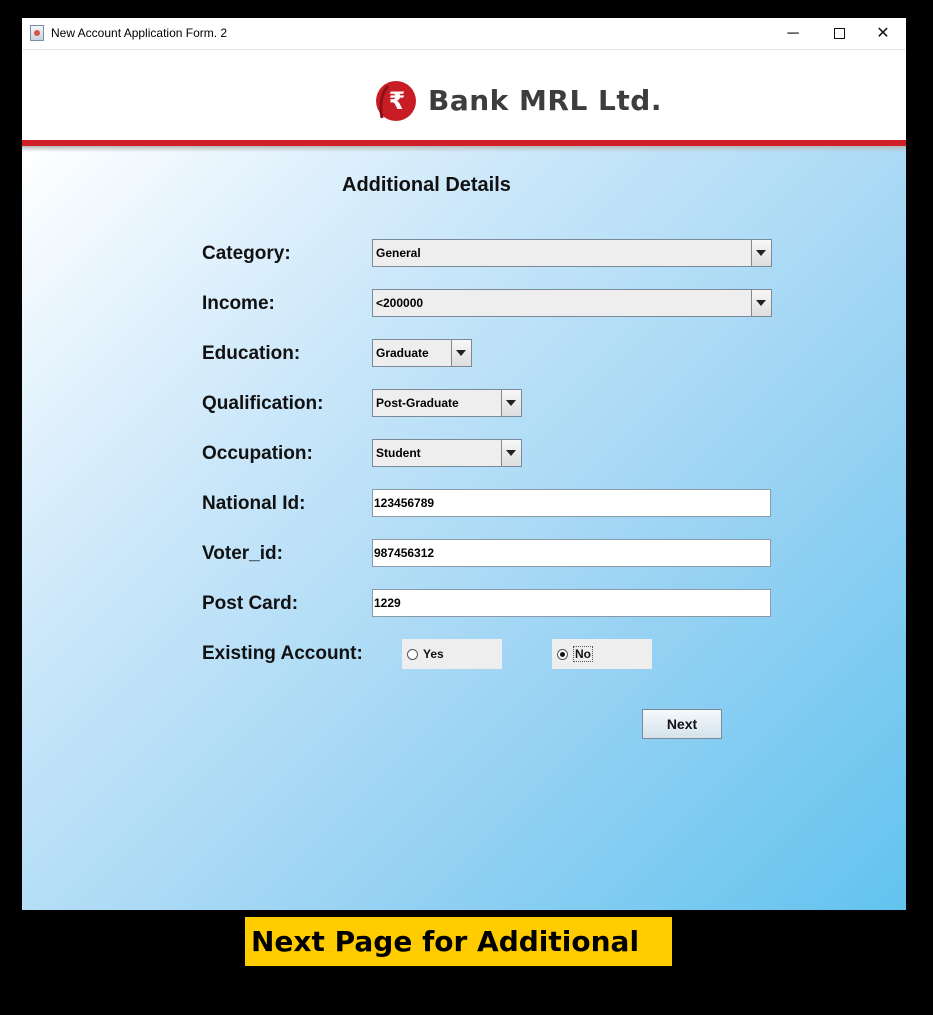 This screenshot has height=1015, width=933. I want to click on income-label: Income:, so click(238, 303).